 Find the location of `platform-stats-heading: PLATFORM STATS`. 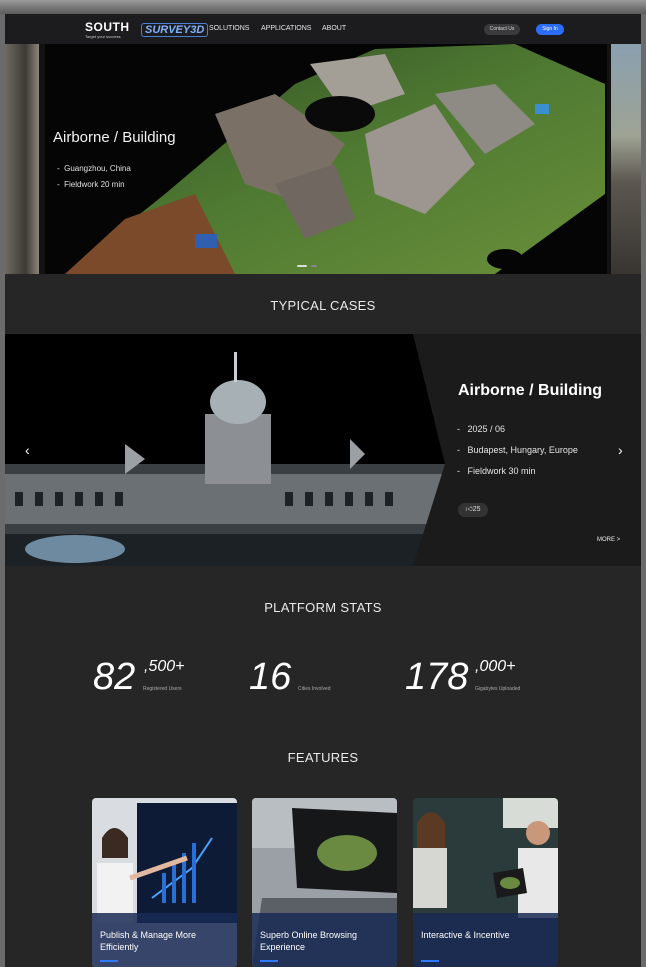

platform-stats-heading: PLATFORM STATS is located at coordinates (323, 607).